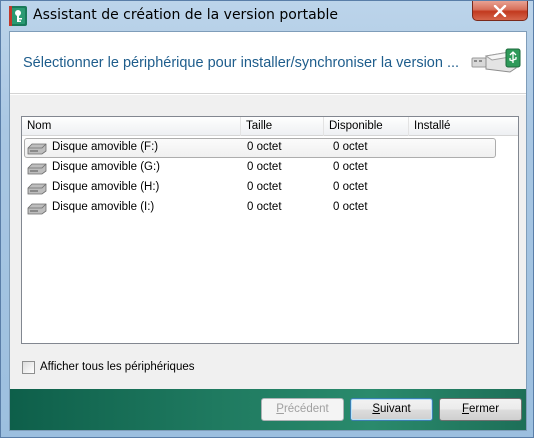 The width and height of the screenshot is (534, 438). Describe the element at coordinates (282, 126) in the screenshot. I see `column-header-size: Taille` at that location.